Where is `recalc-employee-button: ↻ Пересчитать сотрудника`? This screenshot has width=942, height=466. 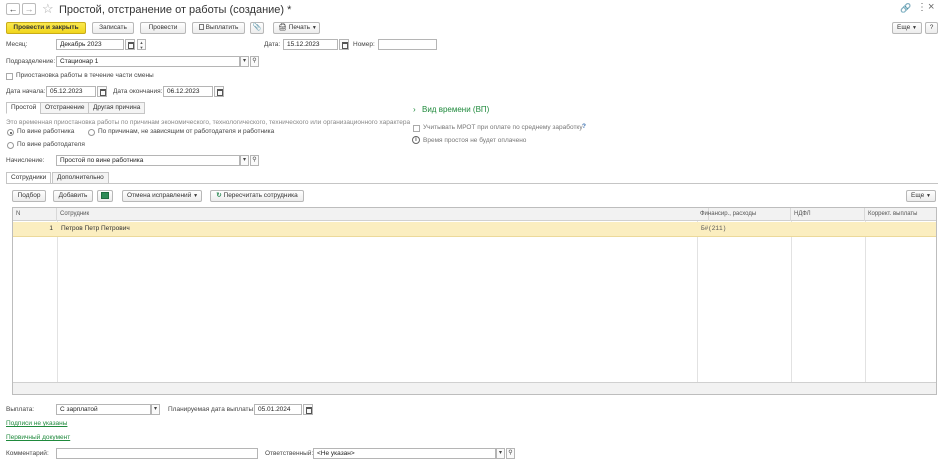
recalc-employee-button: ↻ Пересчитать сотрудника is located at coordinates (257, 196).